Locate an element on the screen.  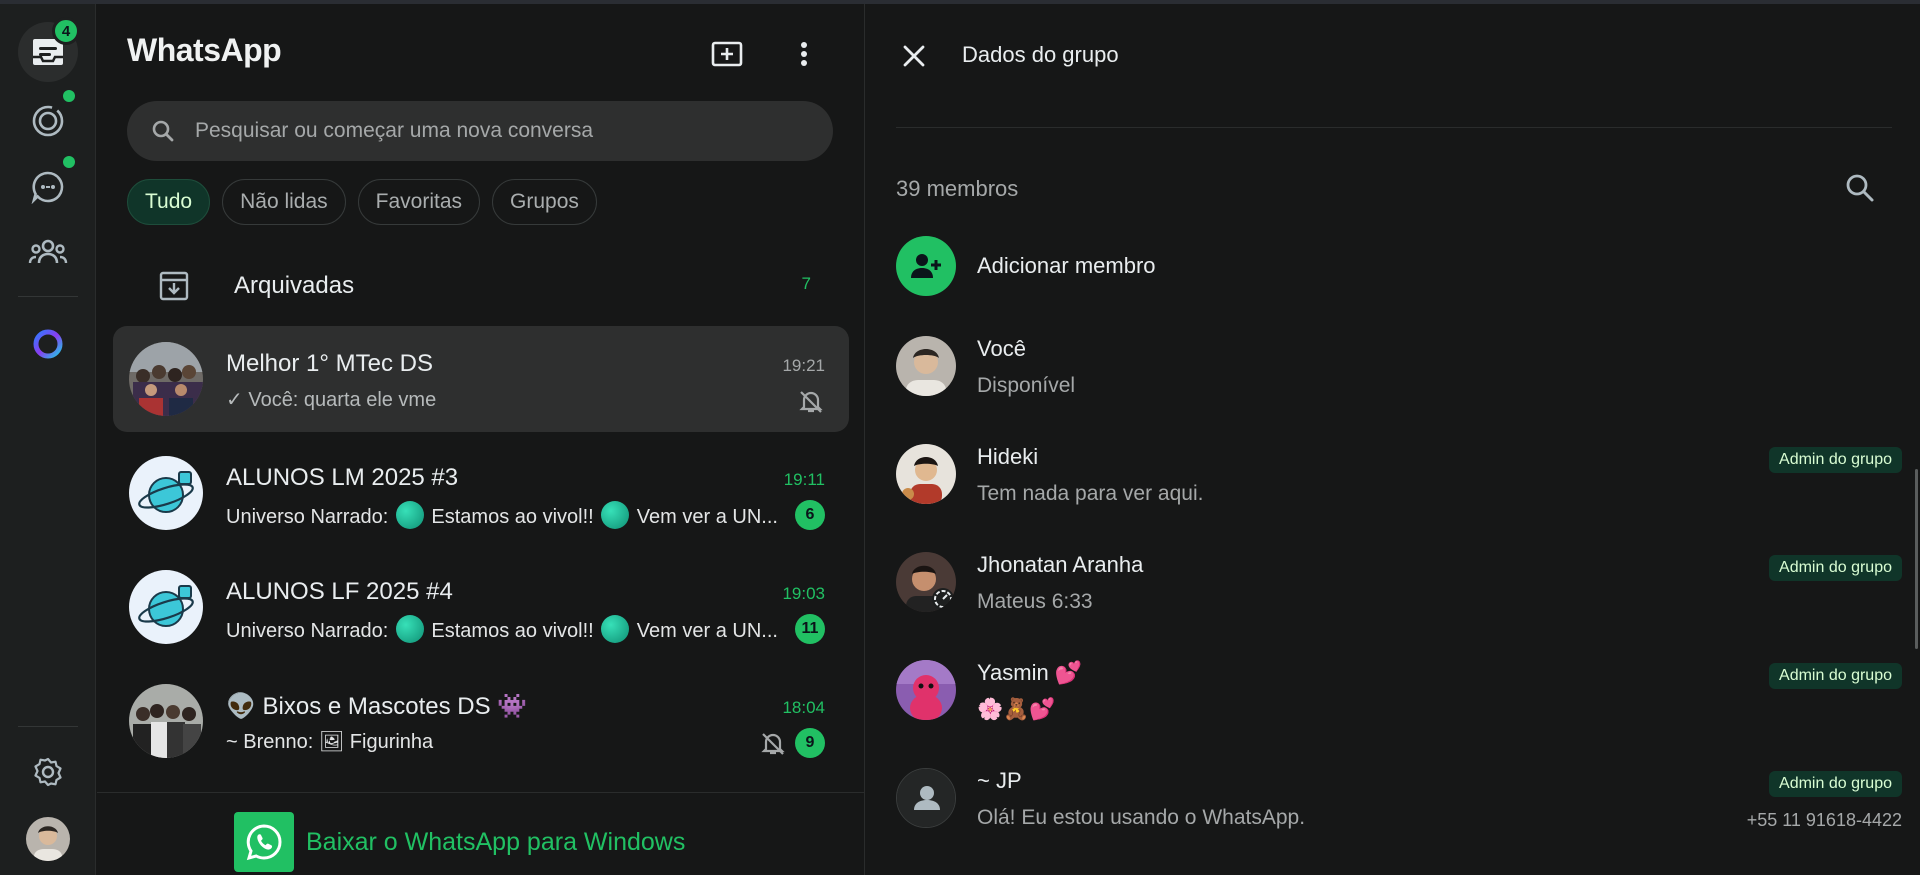
channels-icon is located at coordinates (47, 187).